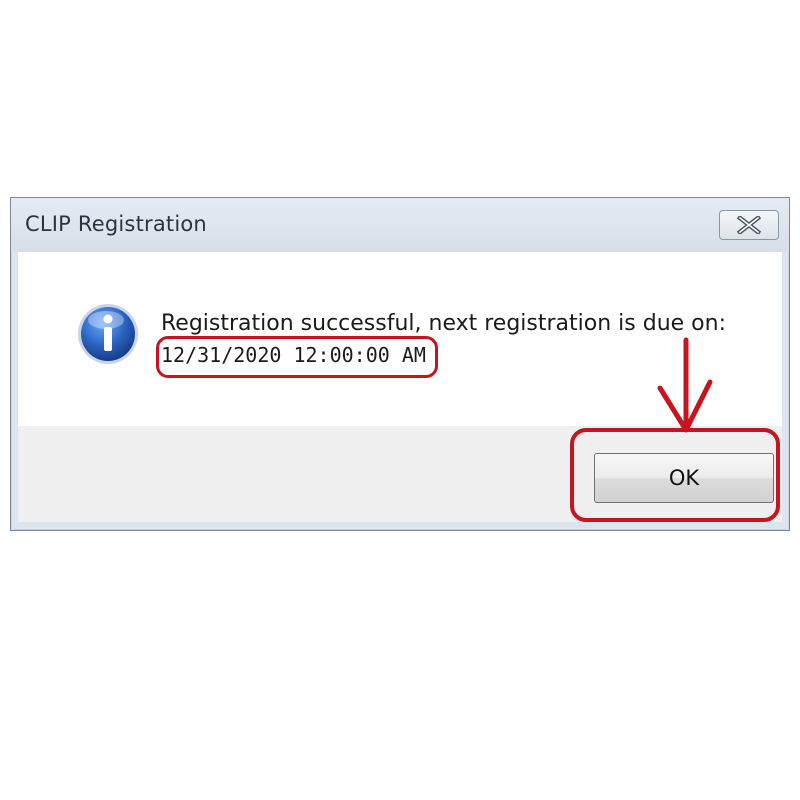 This screenshot has height=800, width=800. What do you see at coordinates (108, 334) in the screenshot?
I see `information-icon` at bounding box center [108, 334].